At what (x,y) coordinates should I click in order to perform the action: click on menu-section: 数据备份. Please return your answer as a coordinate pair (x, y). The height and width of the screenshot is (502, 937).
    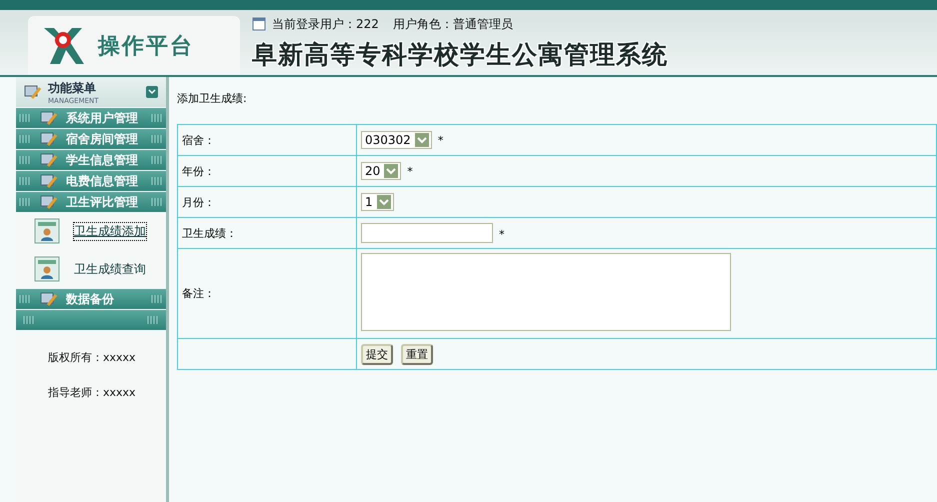
    Looking at the image, I should click on (91, 299).